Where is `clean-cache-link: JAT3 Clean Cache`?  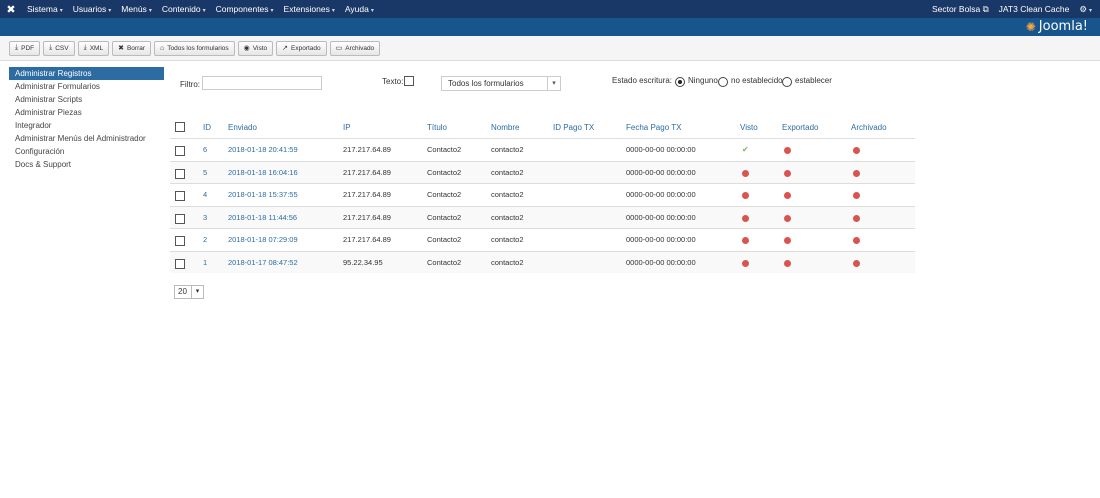
clean-cache-link: JAT3 Clean Cache is located at coordinates (1034, 9).